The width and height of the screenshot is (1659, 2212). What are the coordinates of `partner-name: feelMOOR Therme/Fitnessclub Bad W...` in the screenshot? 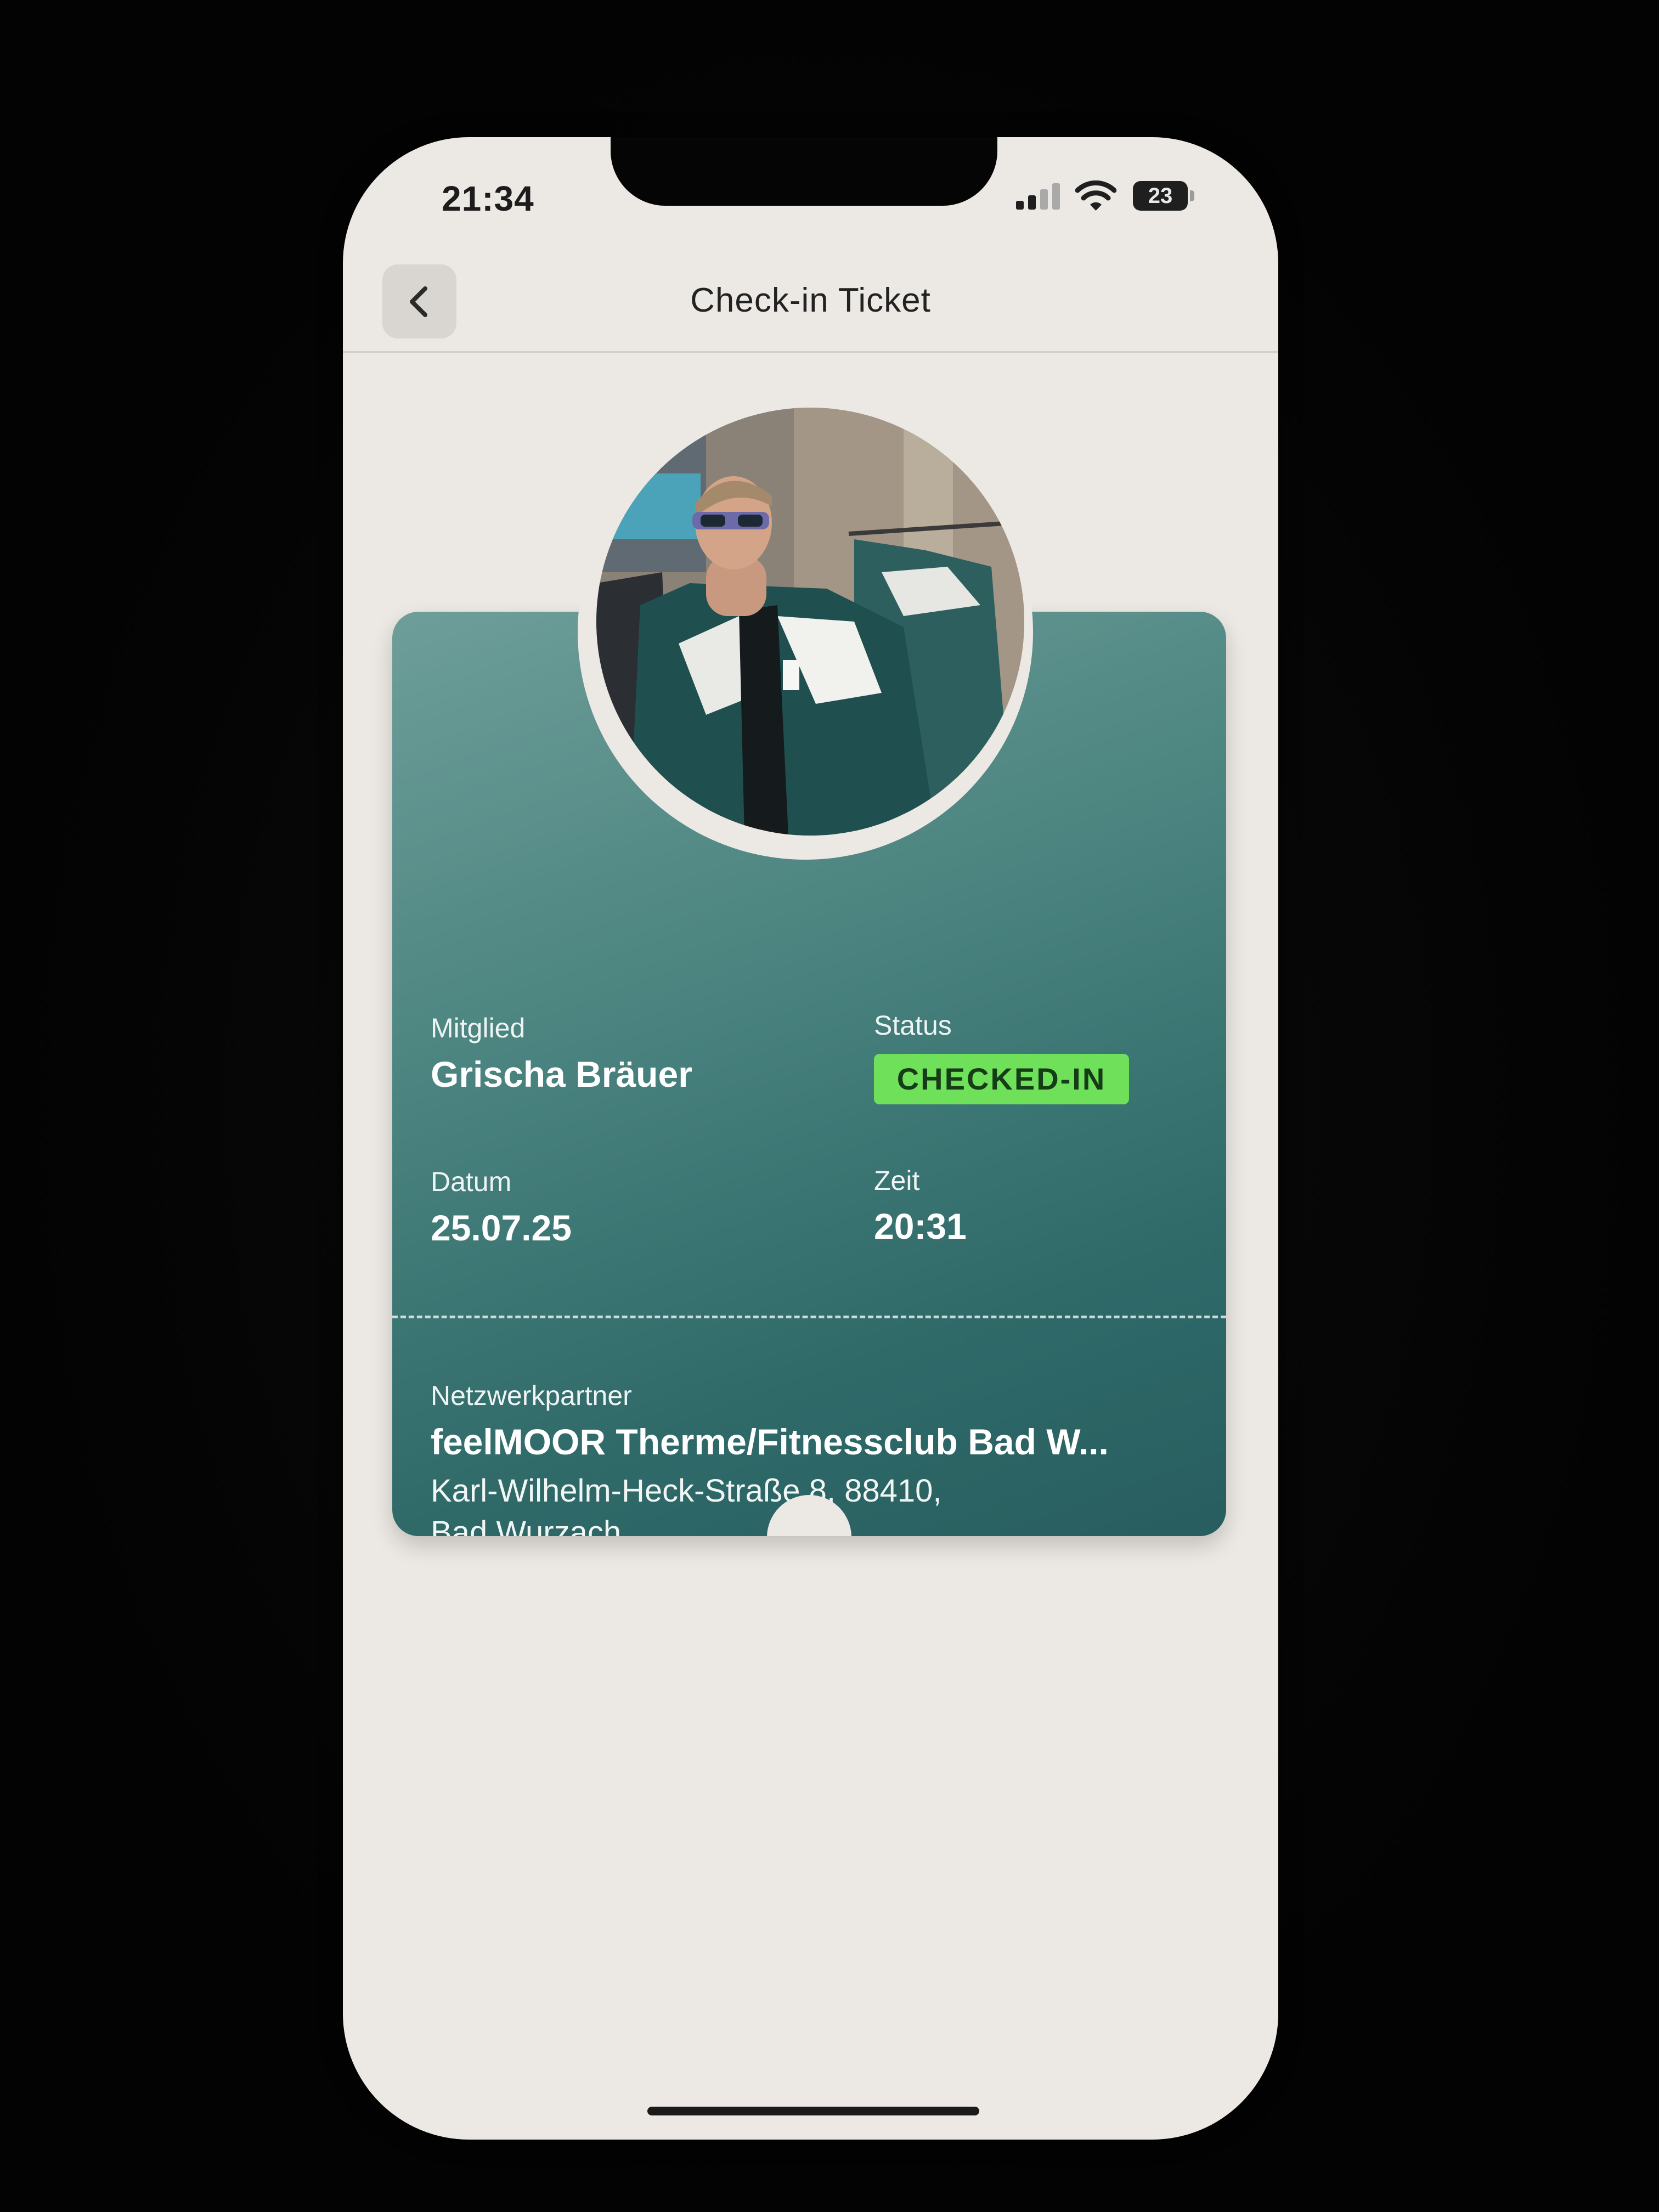 It's located at (770, 1441).